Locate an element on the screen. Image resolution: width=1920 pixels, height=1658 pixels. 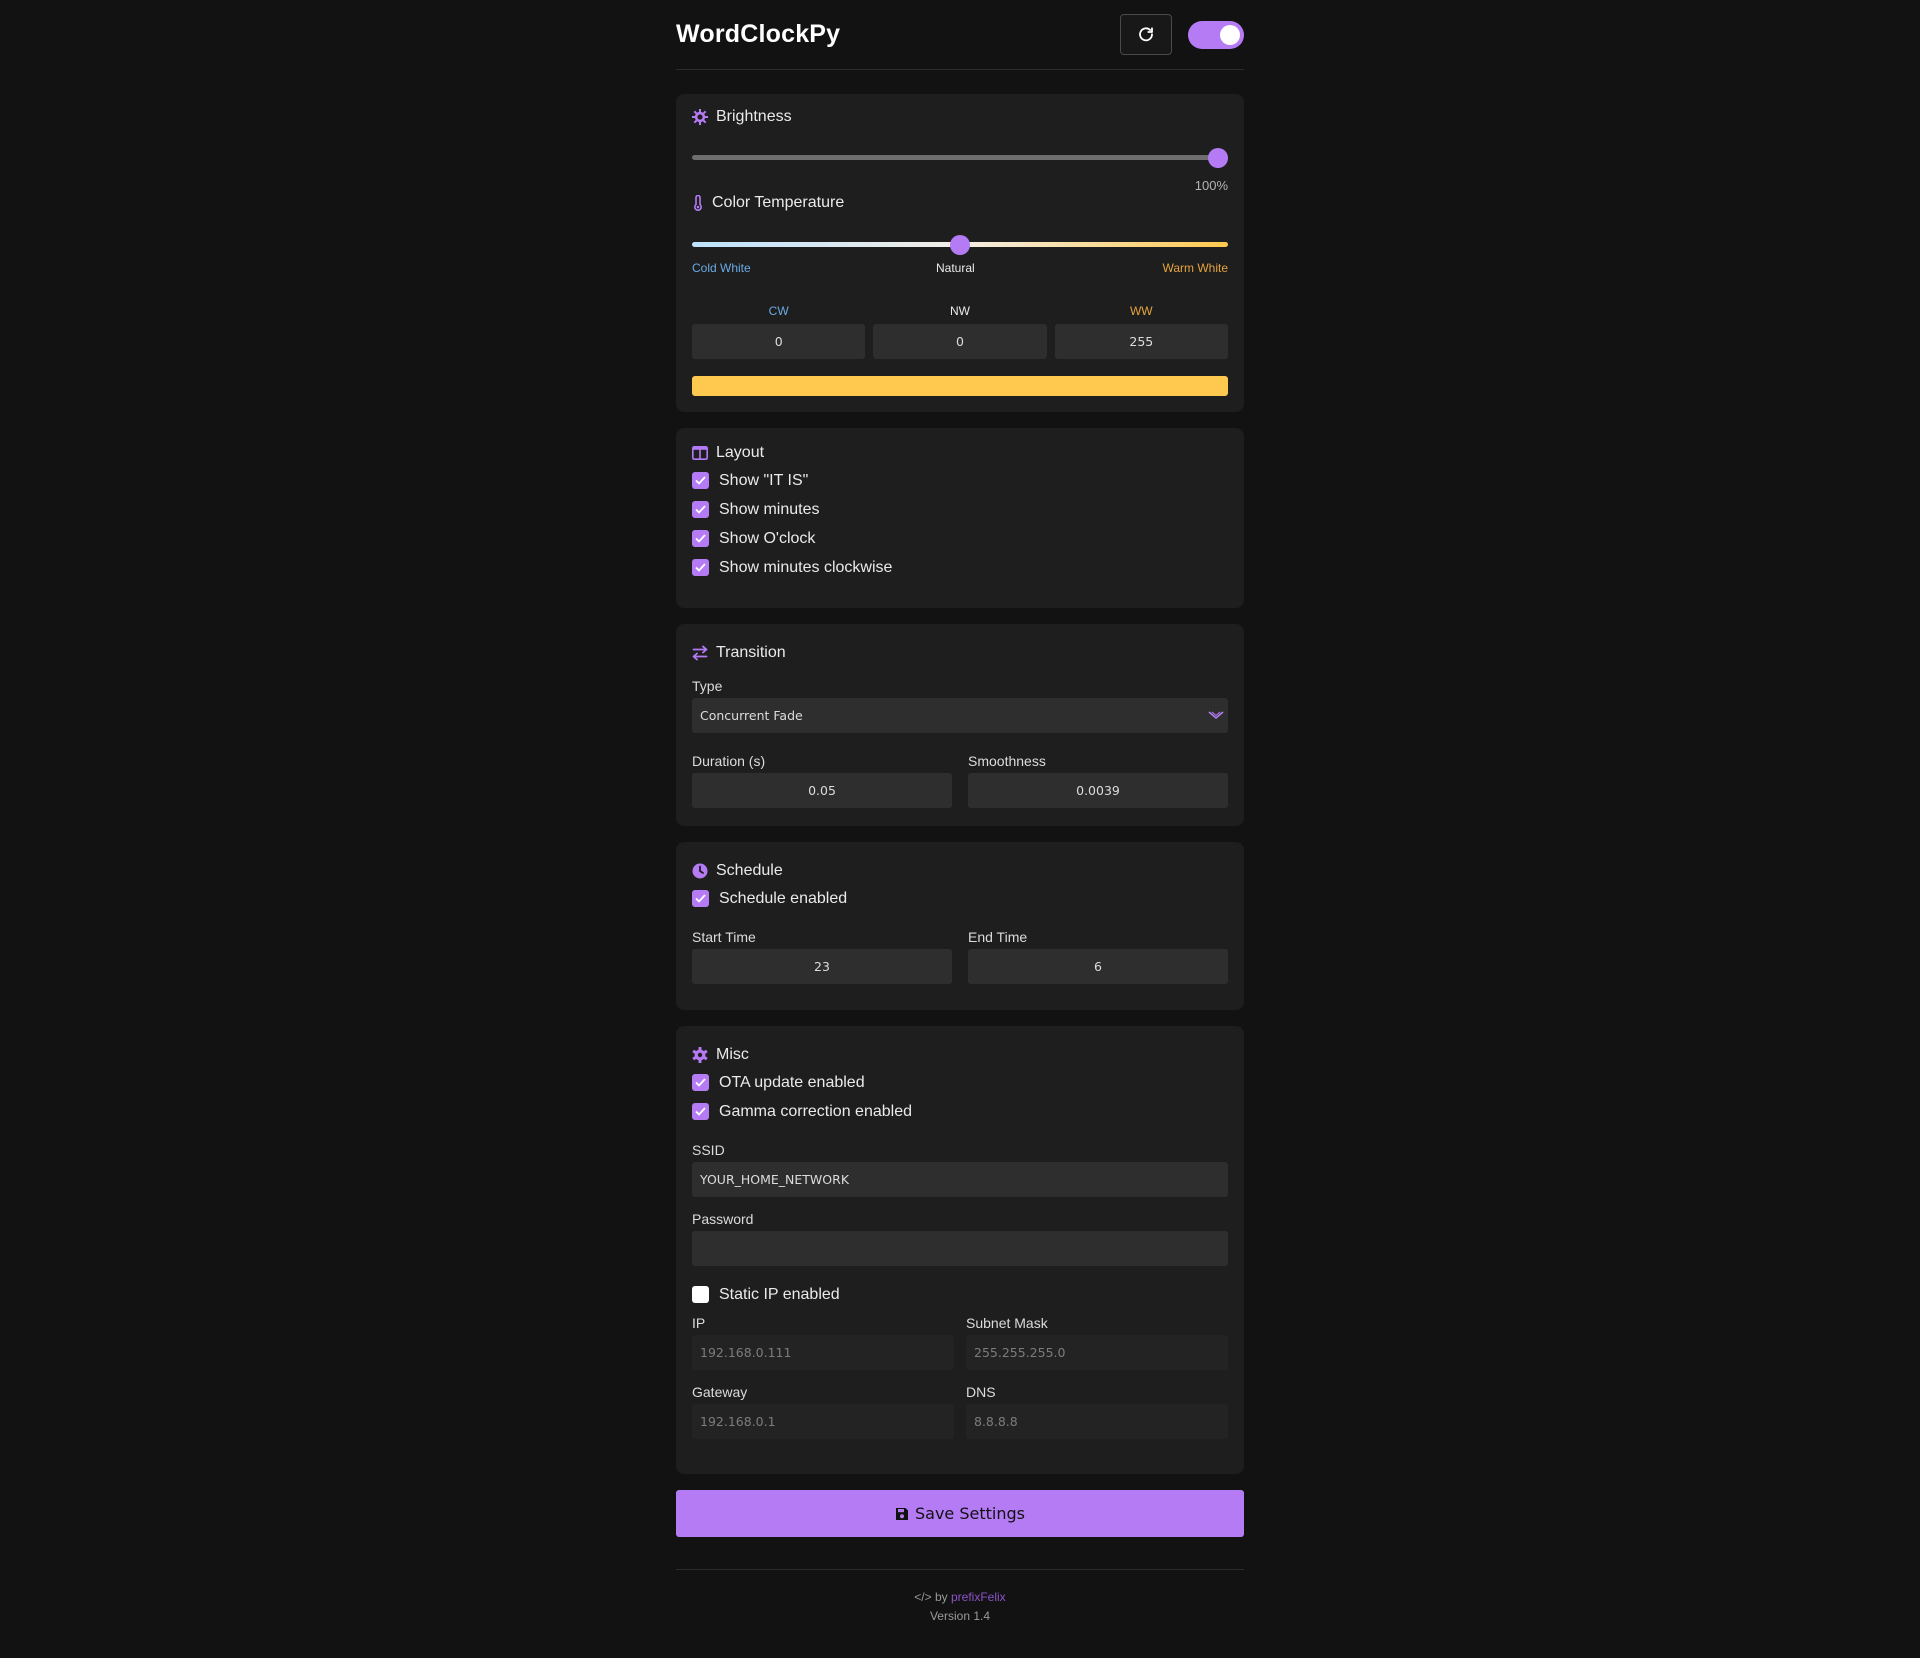
type-label: Type is located at coordinates (707, 686).